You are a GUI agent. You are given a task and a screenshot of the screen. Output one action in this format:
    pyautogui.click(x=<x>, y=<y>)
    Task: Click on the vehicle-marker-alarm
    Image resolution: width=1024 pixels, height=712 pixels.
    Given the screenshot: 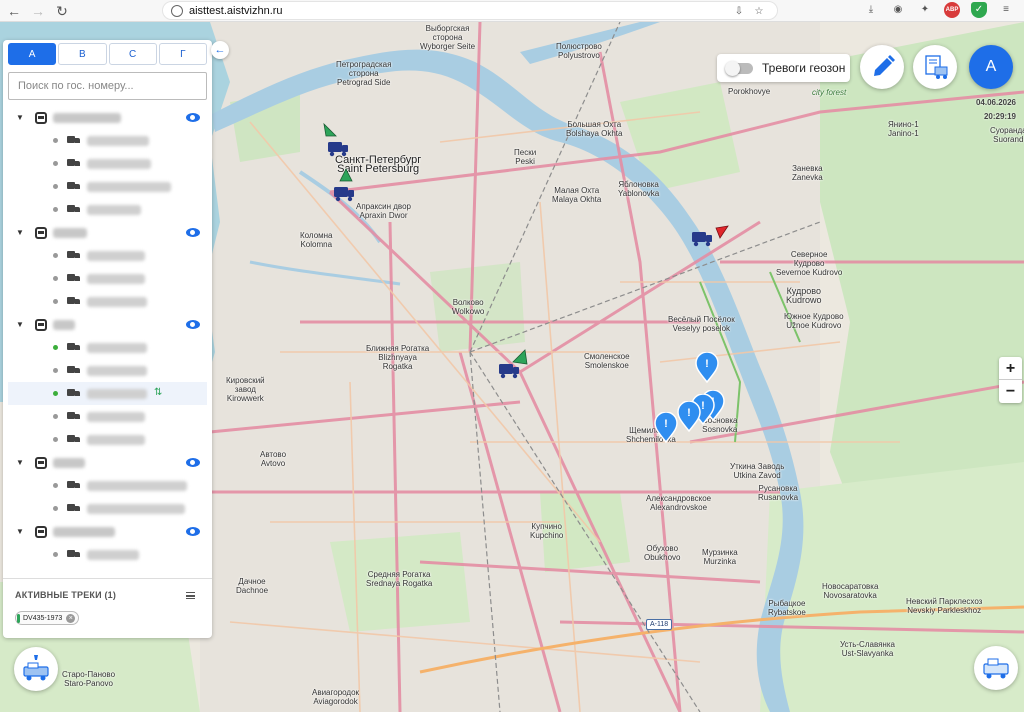 What is the action you would take?
    pyautogui.click(x=712, y=240)
    